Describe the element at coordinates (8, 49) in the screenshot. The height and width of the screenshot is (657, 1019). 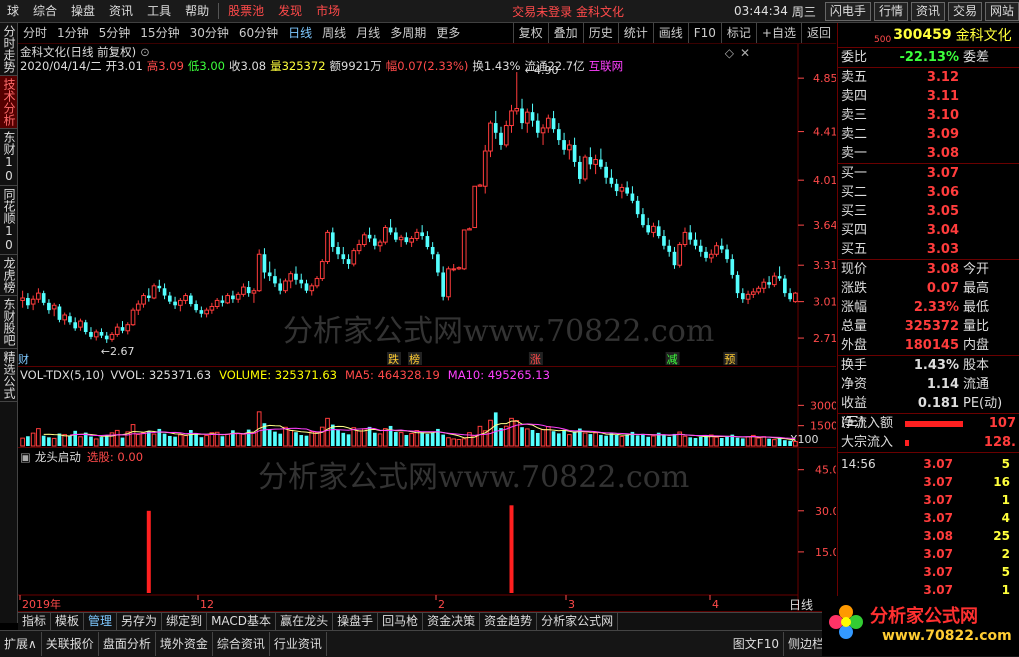
I see `left-tab-0: 分时走势` at that location.